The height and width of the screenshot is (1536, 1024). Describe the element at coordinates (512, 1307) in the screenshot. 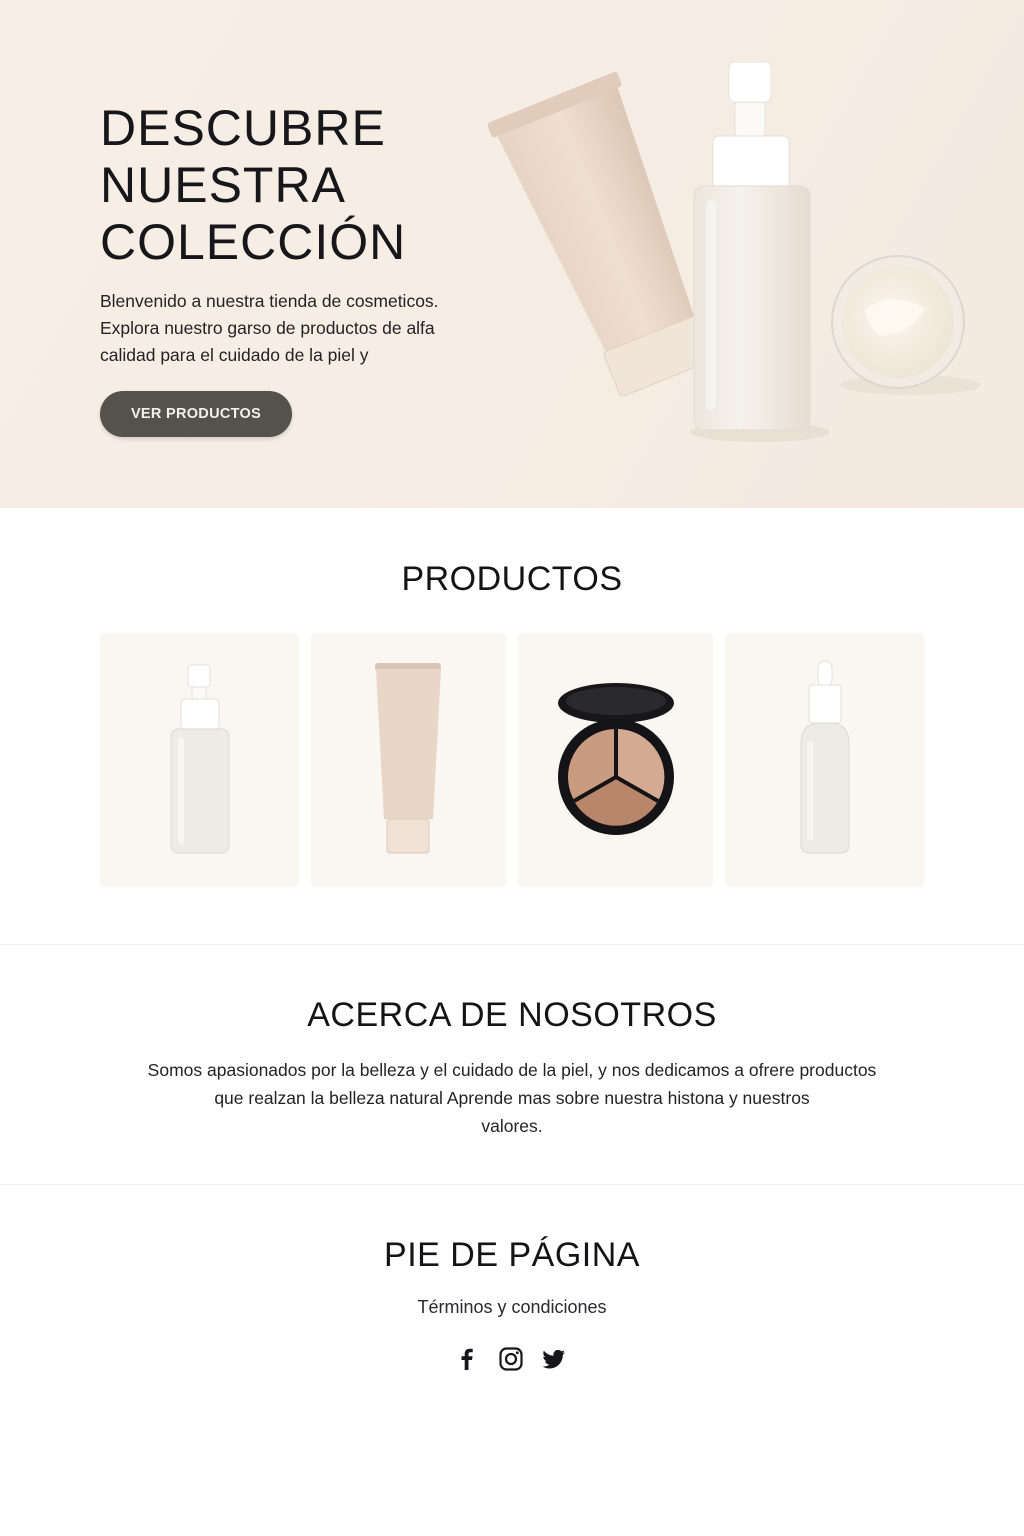

I see `terms-link: Términos y condiciones` at that location.